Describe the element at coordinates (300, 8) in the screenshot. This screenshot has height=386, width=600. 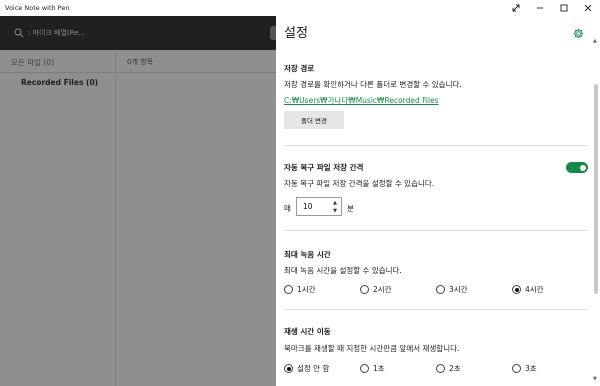
I see `title-bar: Voice Note with Pen` at that location.